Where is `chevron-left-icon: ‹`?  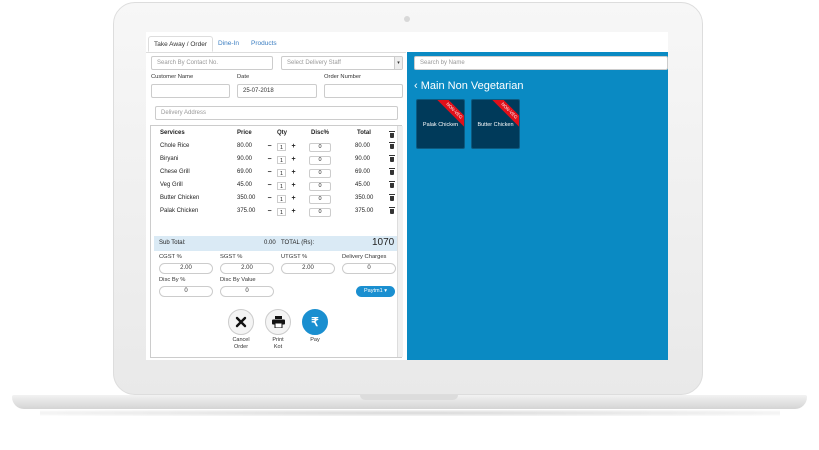 chevron-left-icon: ‹ is located at coordinates (416, 86).